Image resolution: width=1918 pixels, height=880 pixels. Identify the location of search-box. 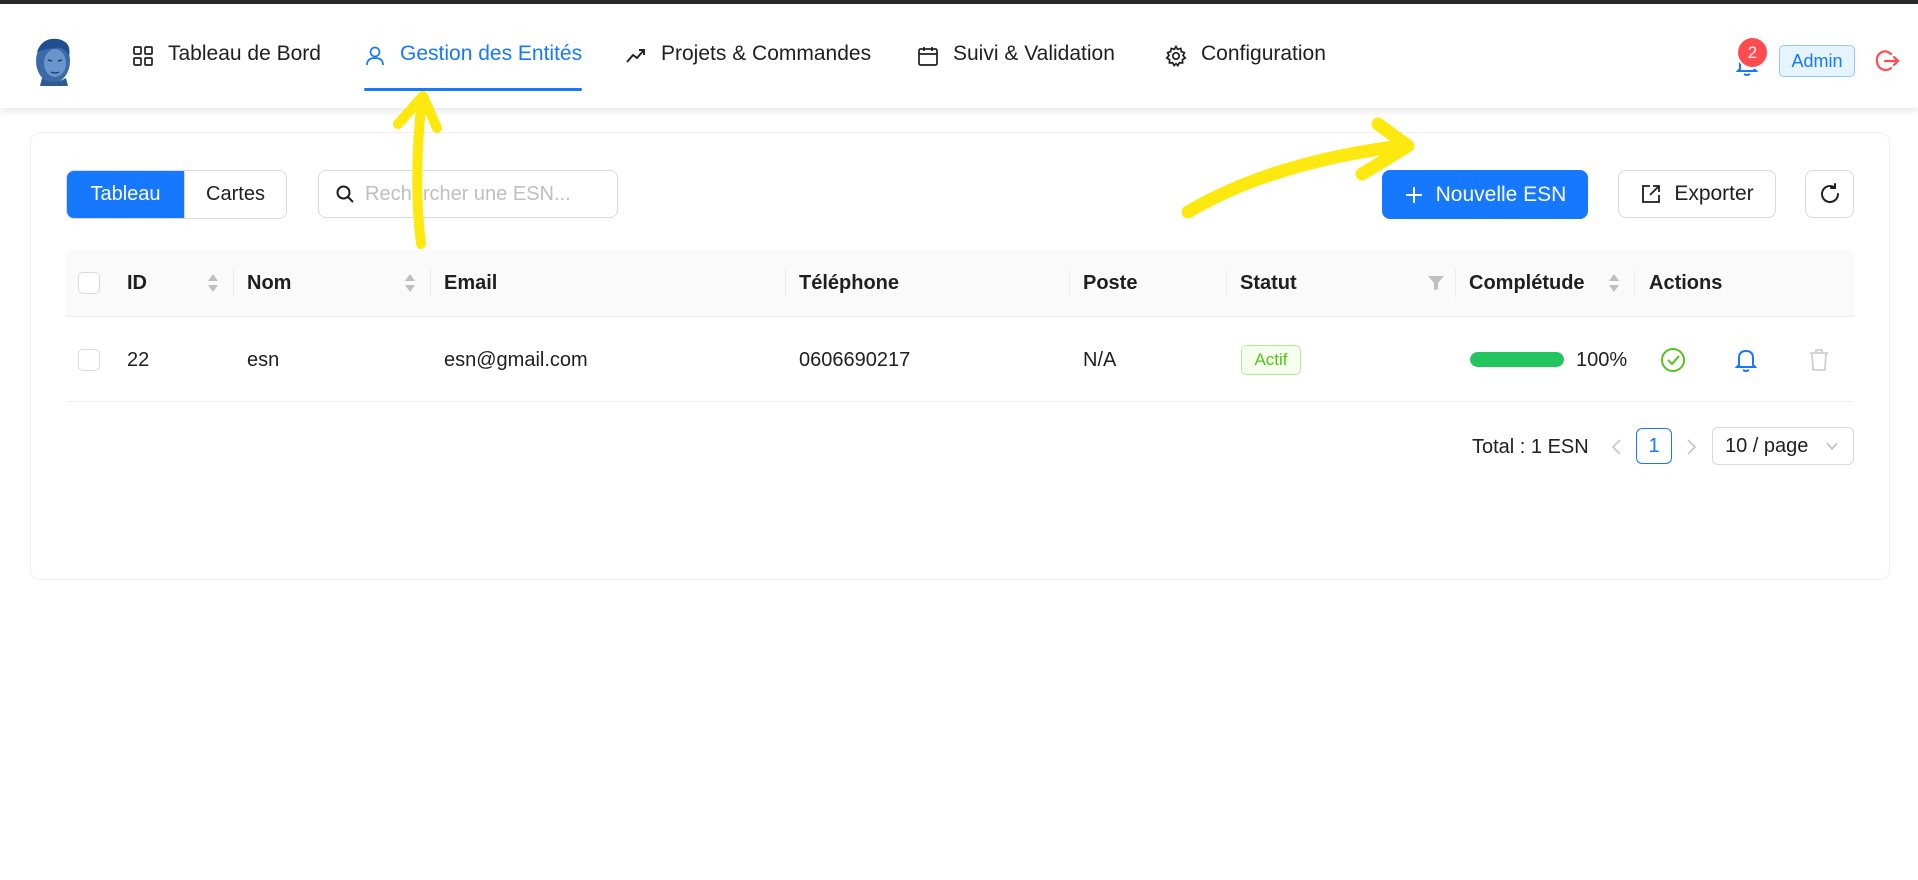
(468, 194).